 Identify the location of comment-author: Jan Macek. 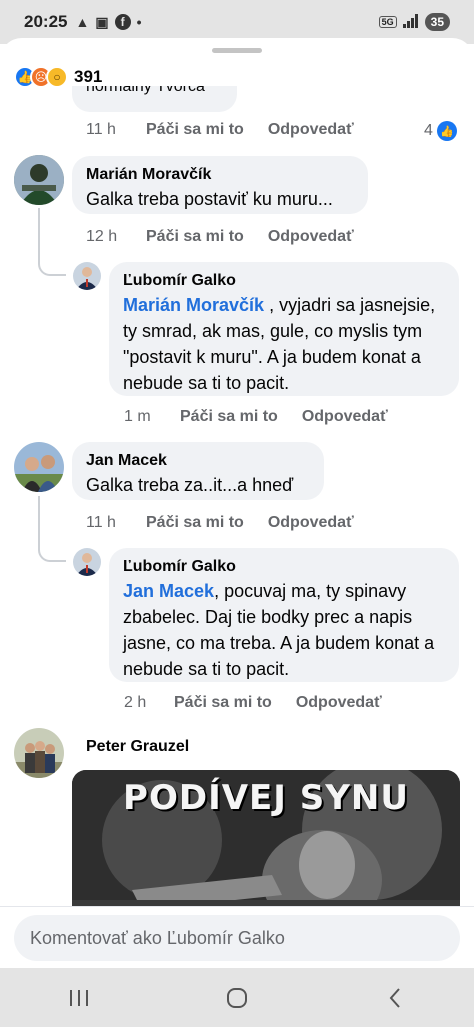
(198, 461).